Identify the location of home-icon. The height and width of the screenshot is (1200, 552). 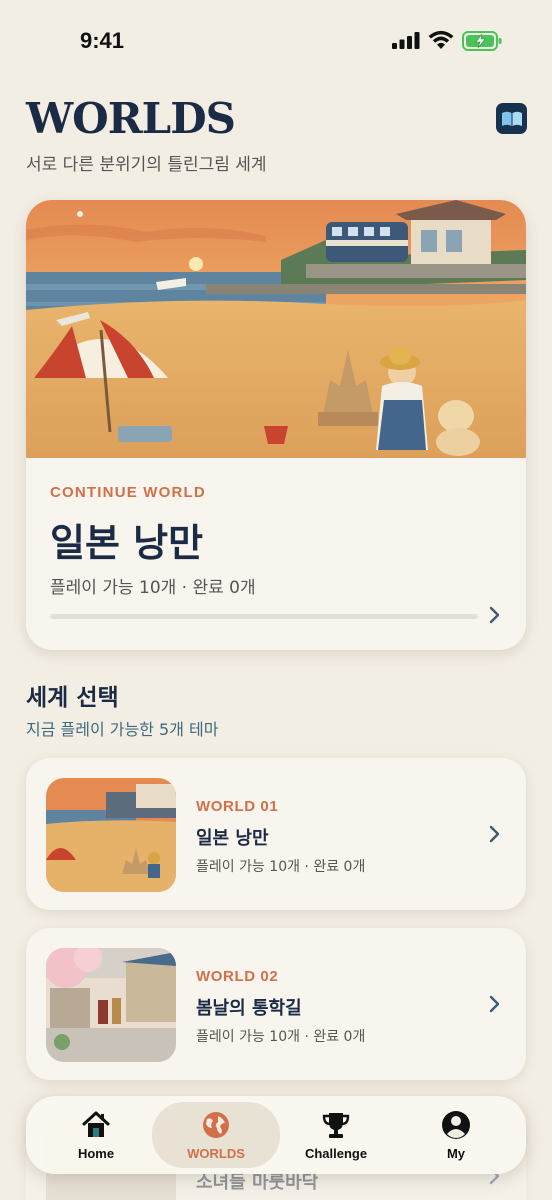
(96, 1124).